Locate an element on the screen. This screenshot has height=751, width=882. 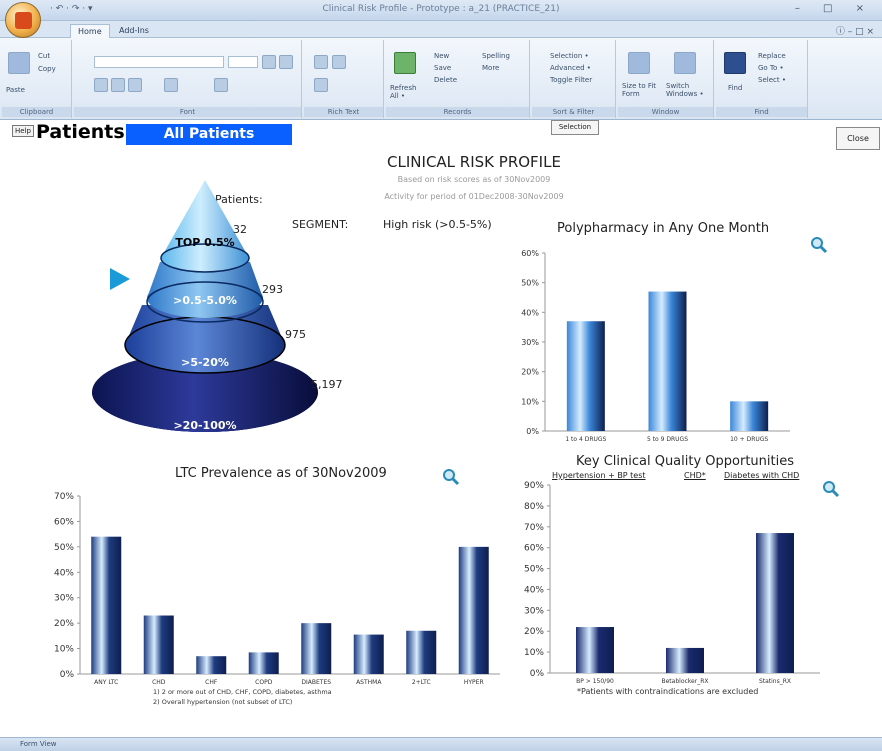
goto-button: Go To • is located at coordinates (771, 68).